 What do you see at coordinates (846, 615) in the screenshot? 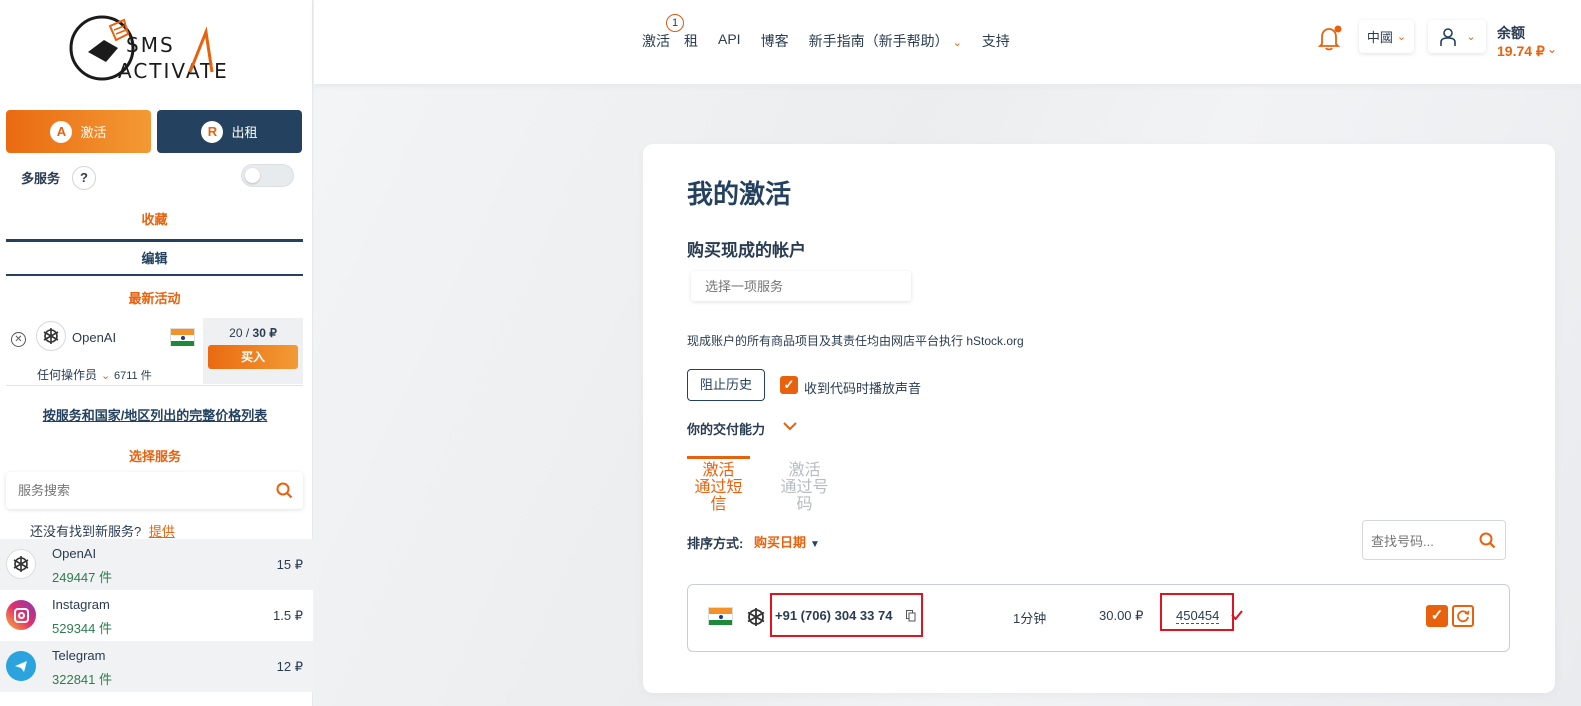
I see `phone-highlight-box` at bounding box center [846, 615].